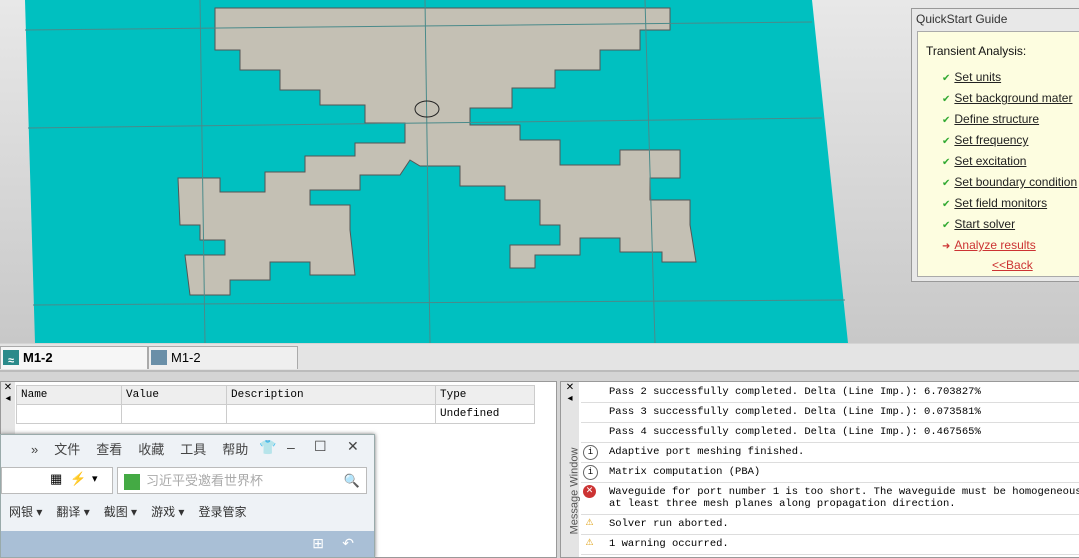 The image size is (1079, 558). What do you see at coordinates (994, 245) in the screenshot?
I see `step-link: Analyze results` at bounding box center [994, 245].